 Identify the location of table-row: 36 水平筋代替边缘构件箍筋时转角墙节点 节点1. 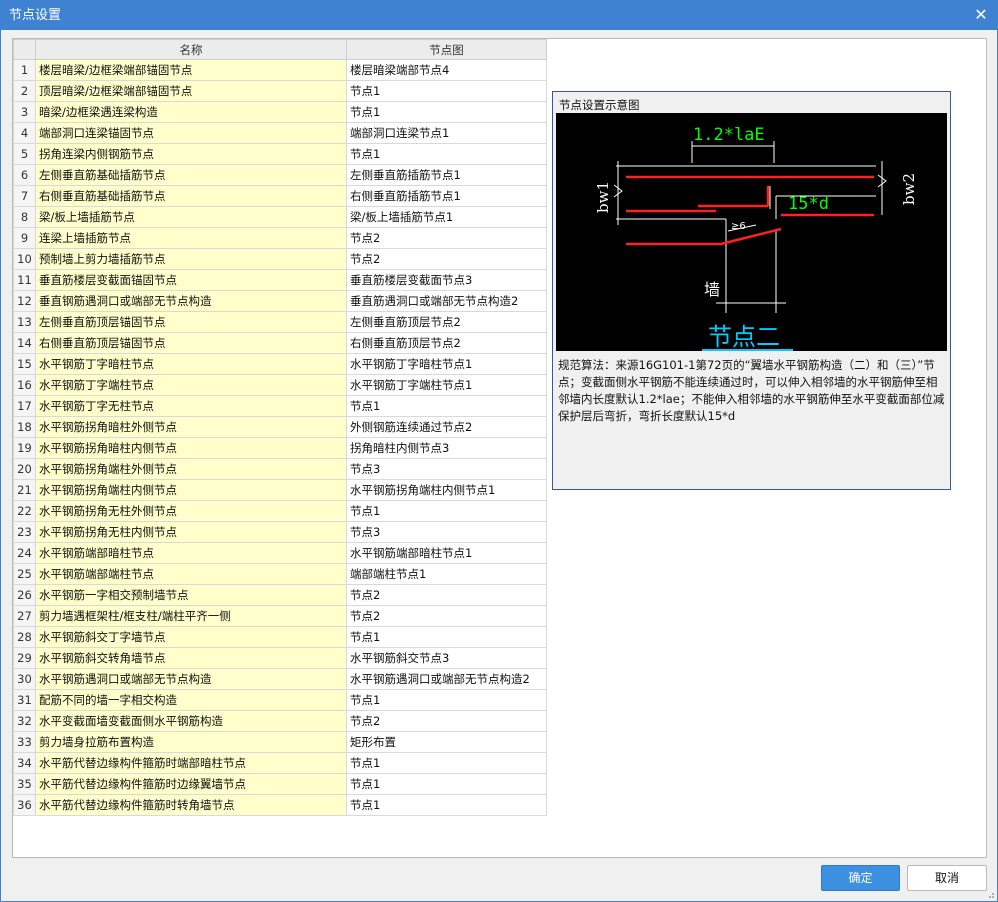
(280, 805).